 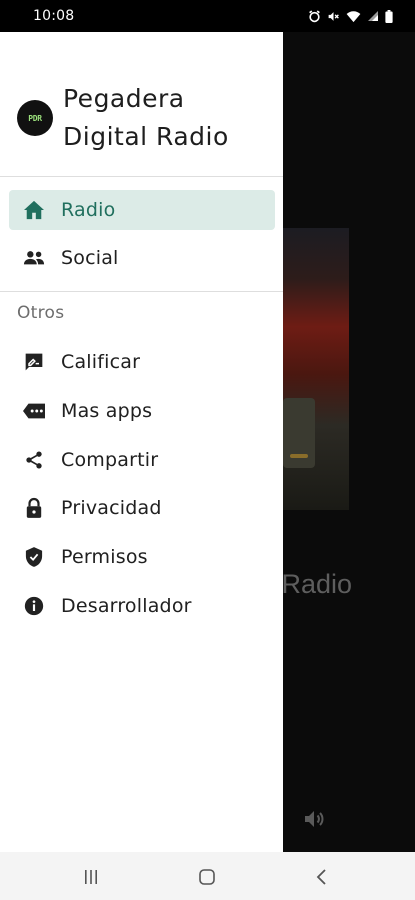 I want to click on drawer-item-label: Compartir, so click(x=110, y=460).